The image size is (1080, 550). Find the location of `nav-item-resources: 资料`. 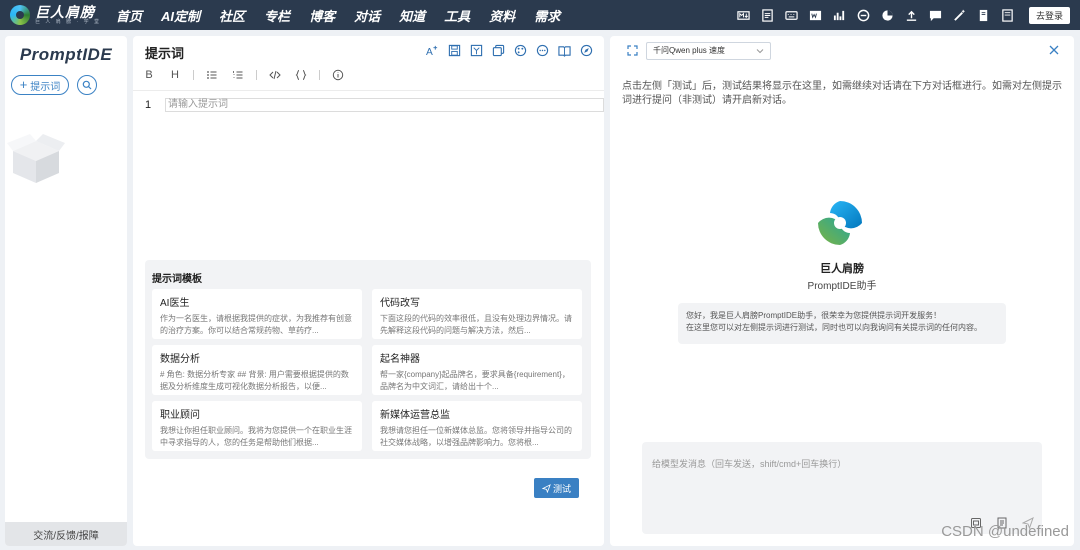

nav-item-resources: 资料 is located at coordinates (502, 15).